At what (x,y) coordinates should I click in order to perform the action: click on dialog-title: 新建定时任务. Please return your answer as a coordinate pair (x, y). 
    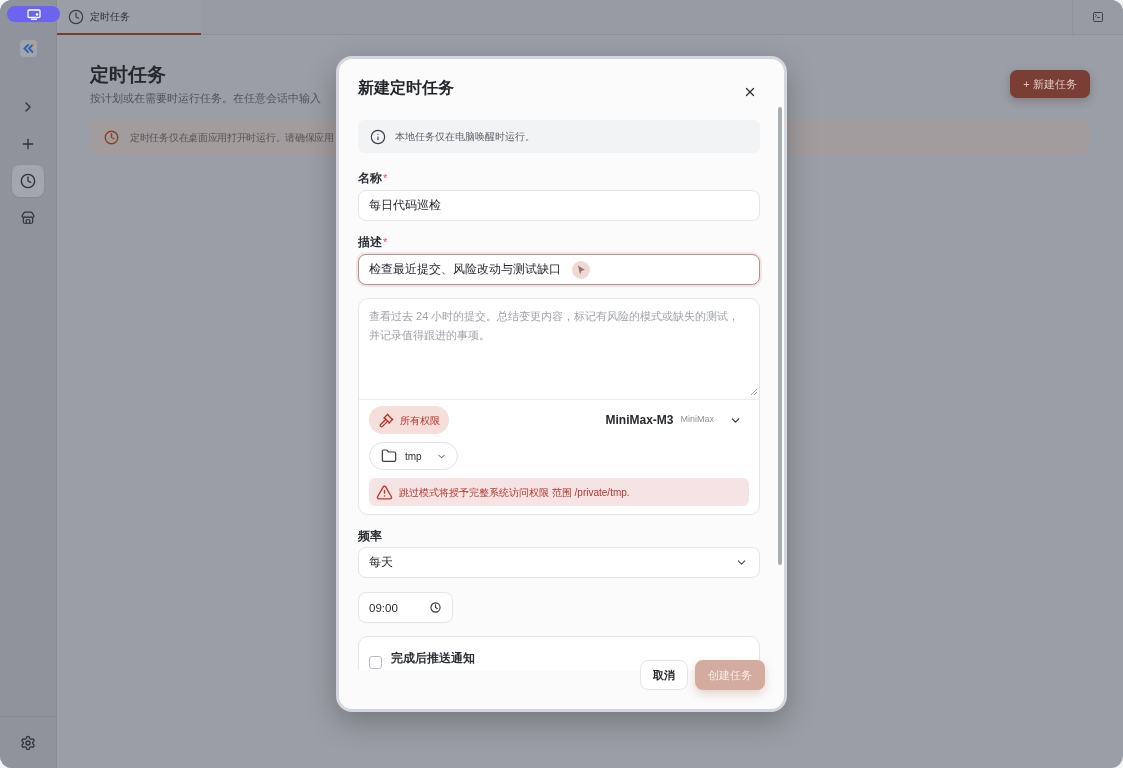
    Looking at the image, I should click on (406, 88).